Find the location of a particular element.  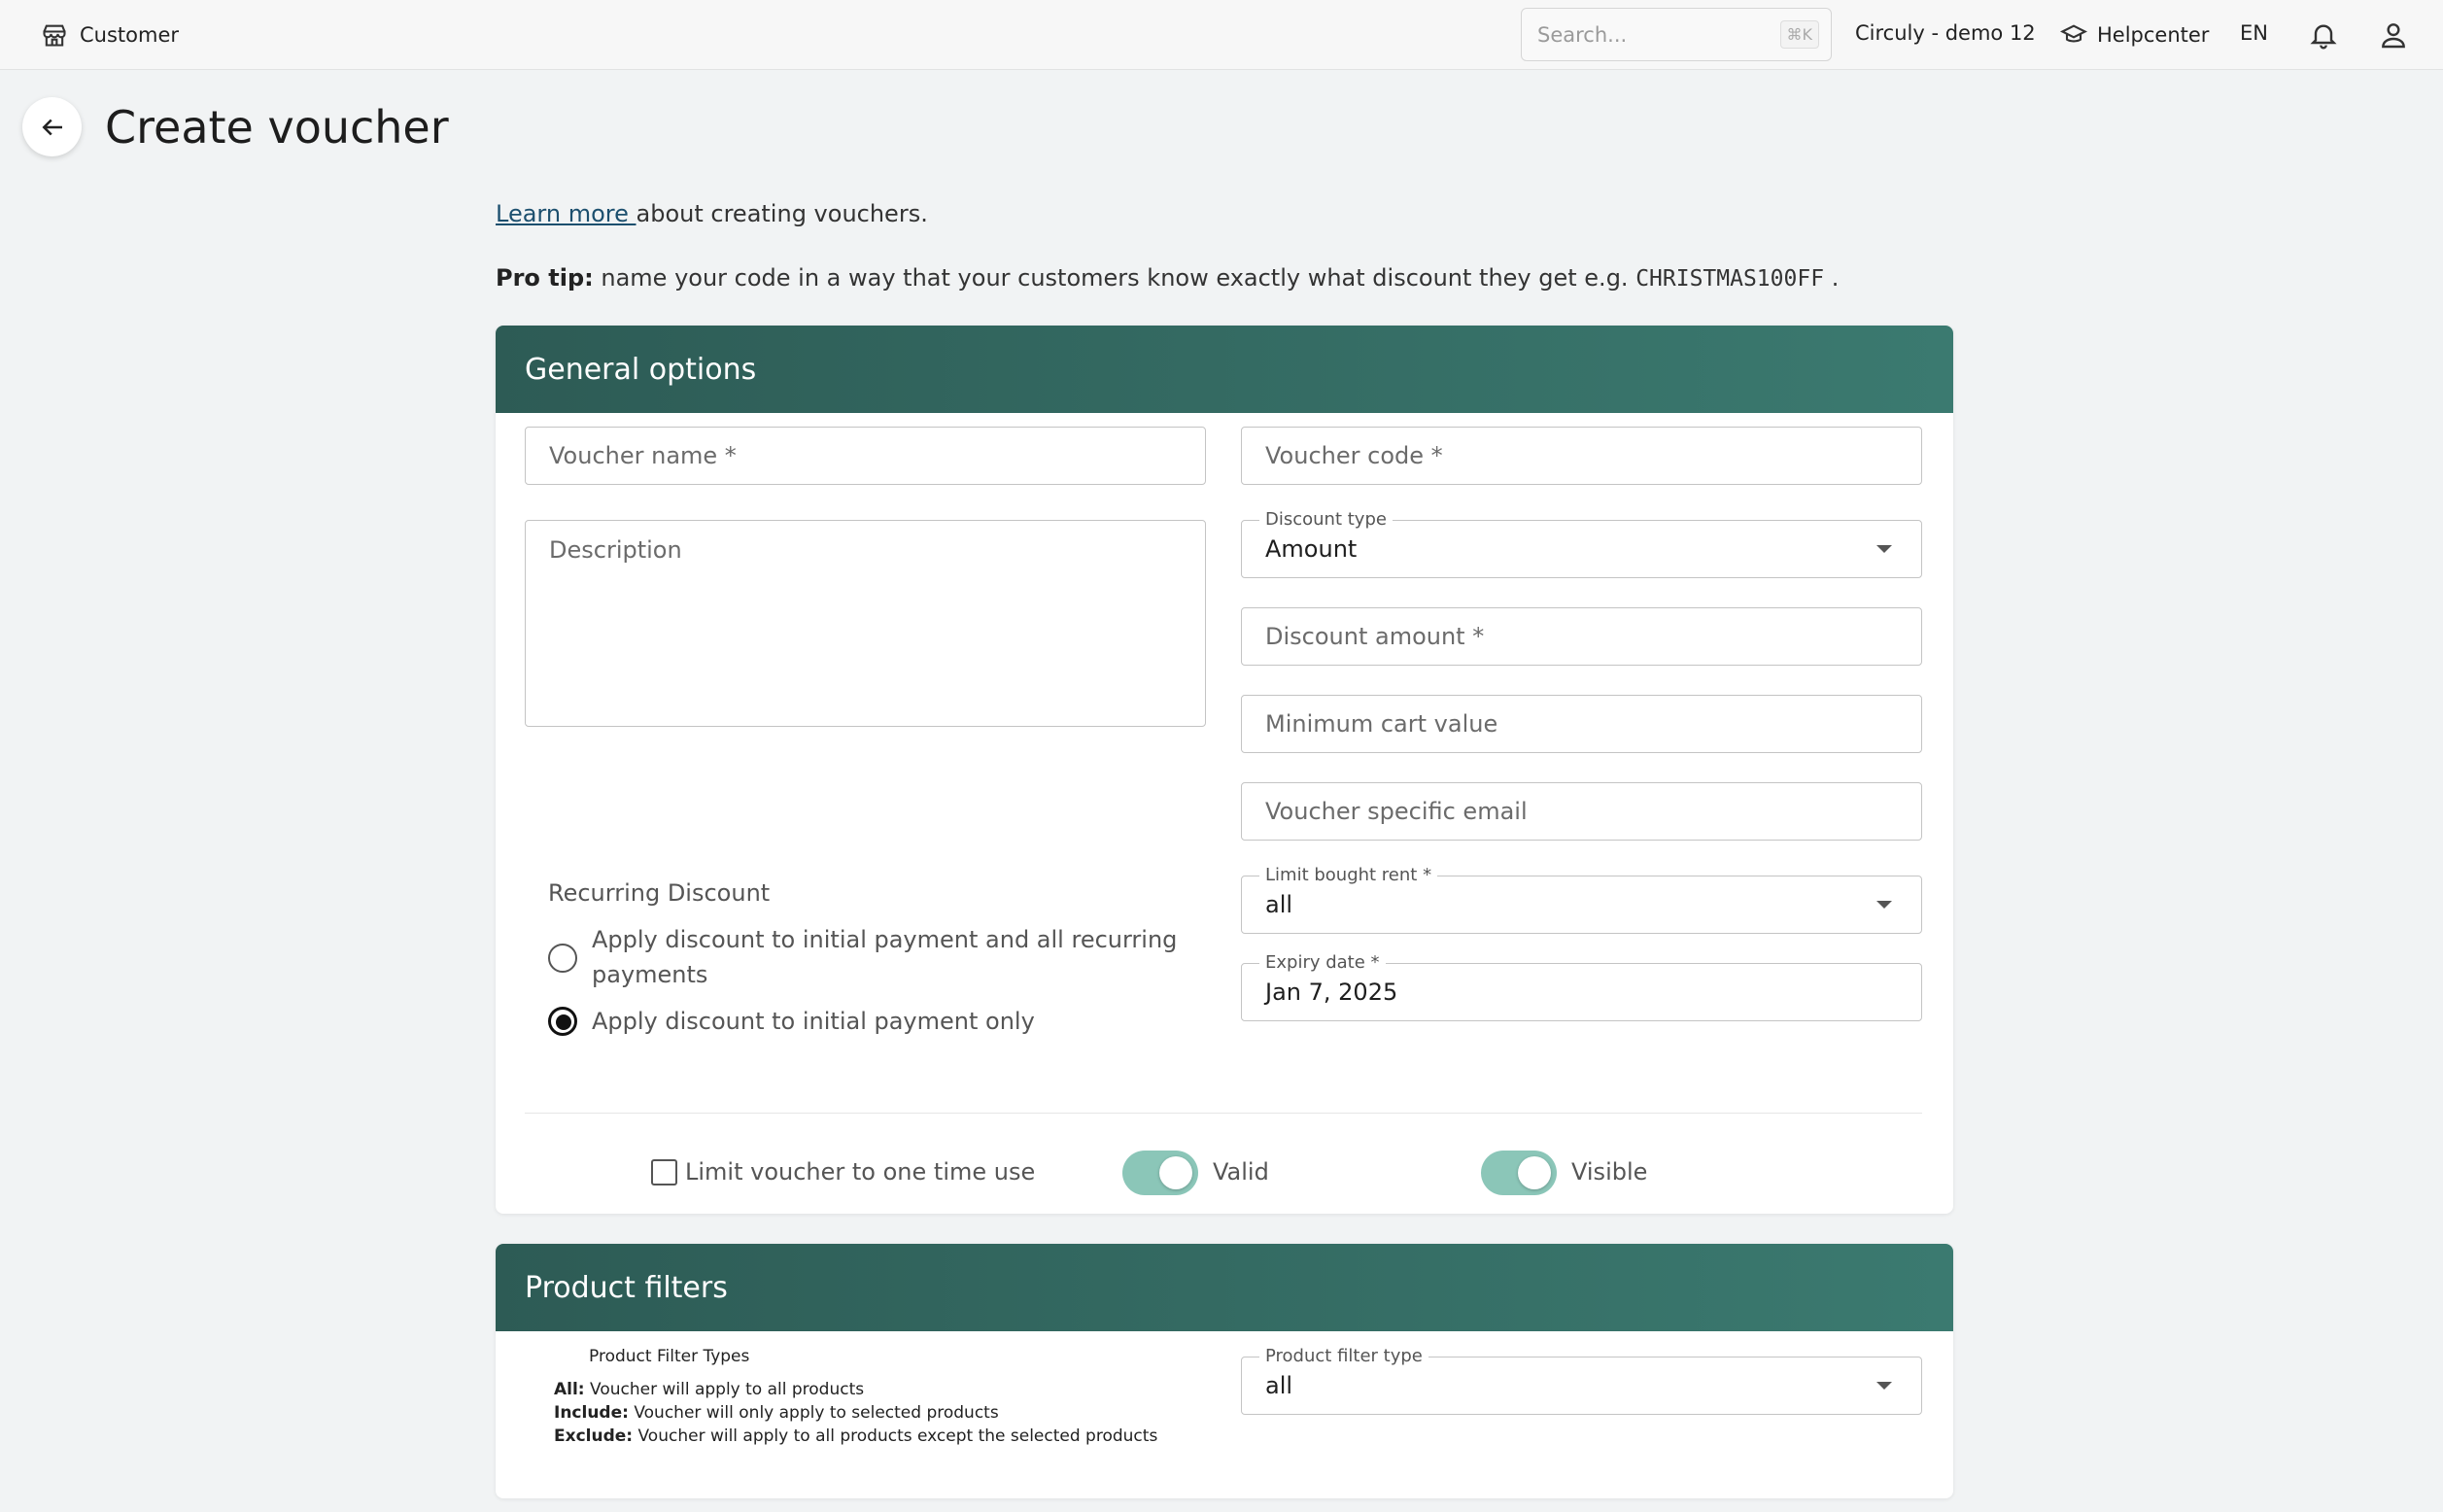

shop-switcher: Circuly - demo 12 is located at coordinates (1945, 33).